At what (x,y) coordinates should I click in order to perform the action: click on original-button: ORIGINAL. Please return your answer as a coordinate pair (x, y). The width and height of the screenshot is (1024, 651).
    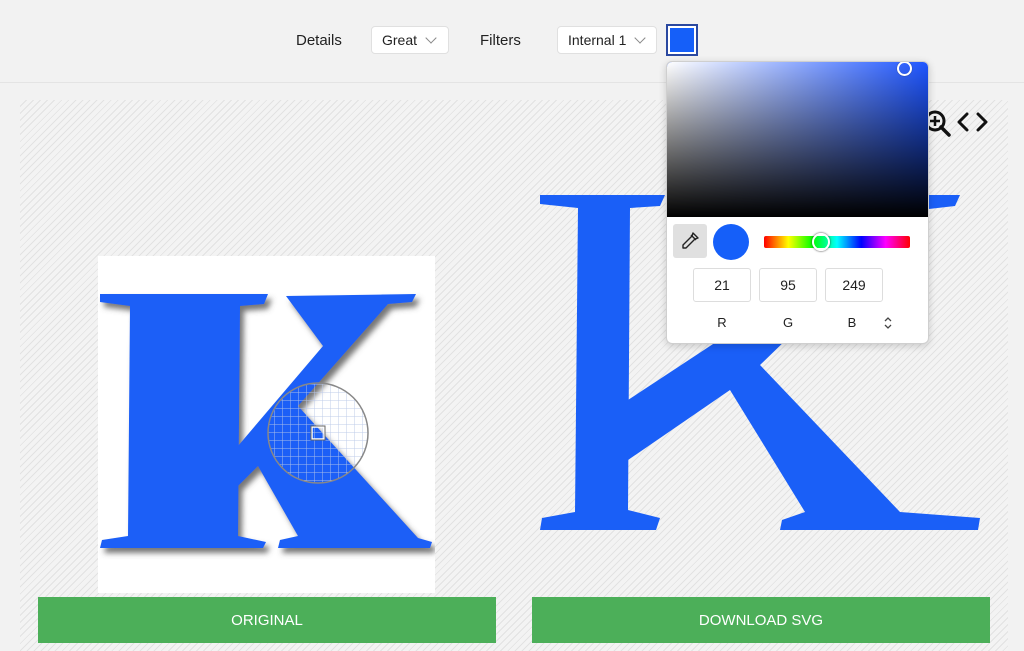
    Looking at the image, I should click on (267, 620).